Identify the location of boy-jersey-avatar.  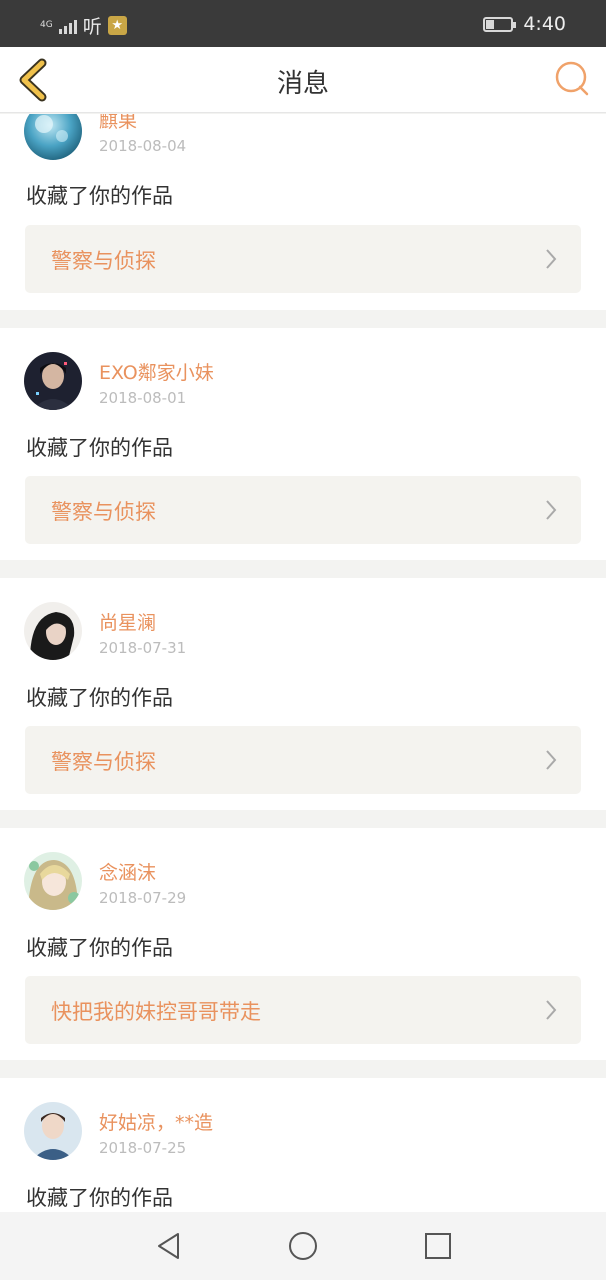
(53, 1131).